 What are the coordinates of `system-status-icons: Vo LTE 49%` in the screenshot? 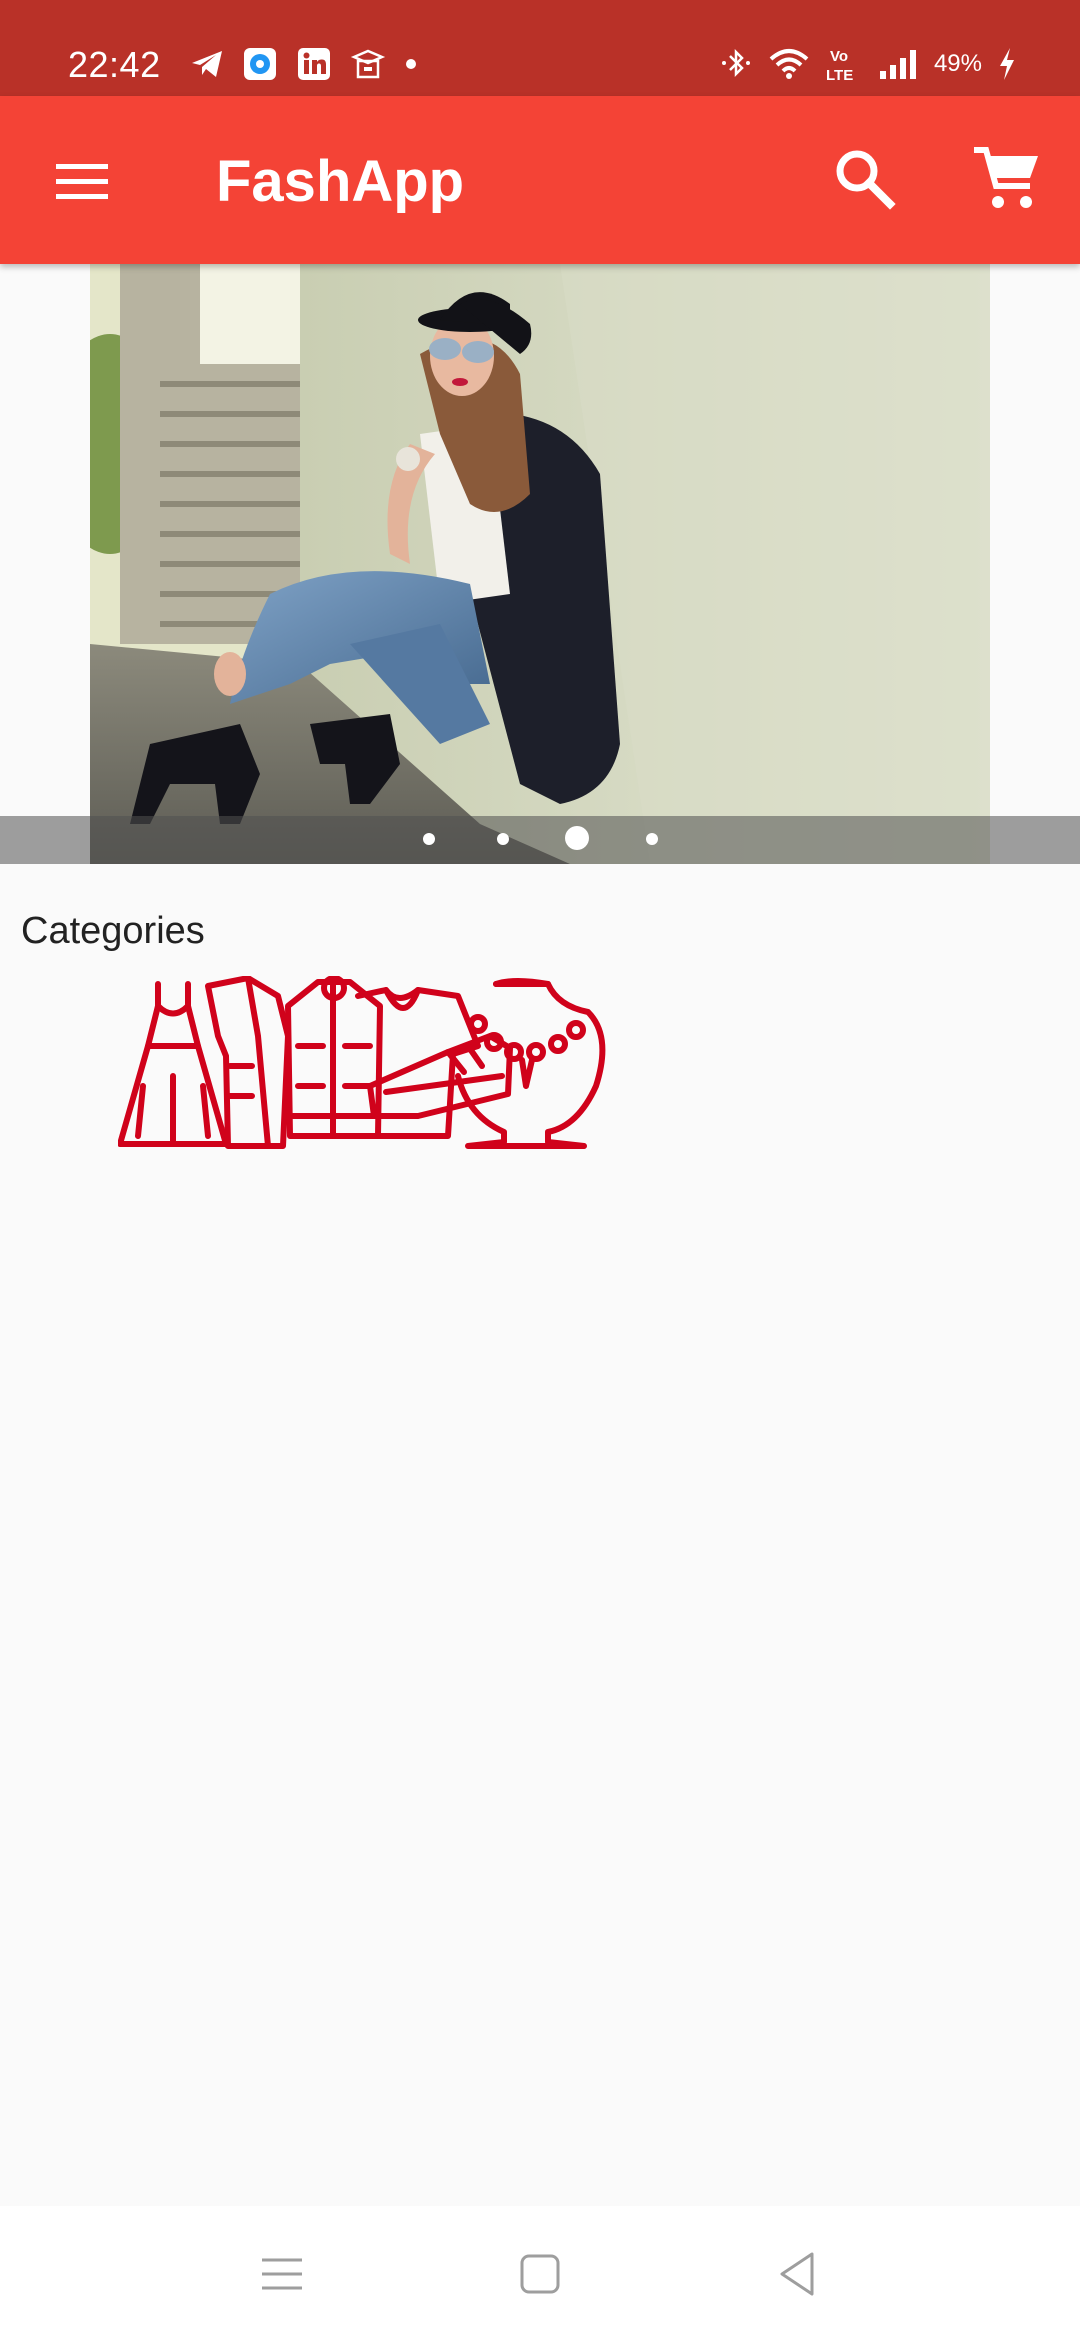 It's located at (868, 64).